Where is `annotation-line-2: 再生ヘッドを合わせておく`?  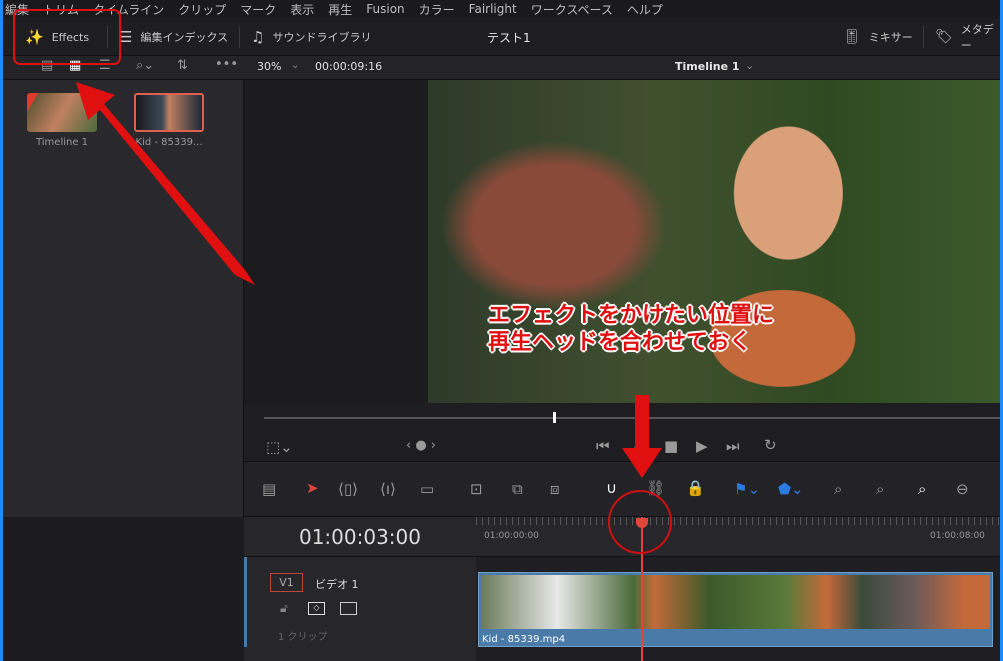 annotation-line-2: 再生ヘッドを合わせておく is located at coordinates (620, 342).